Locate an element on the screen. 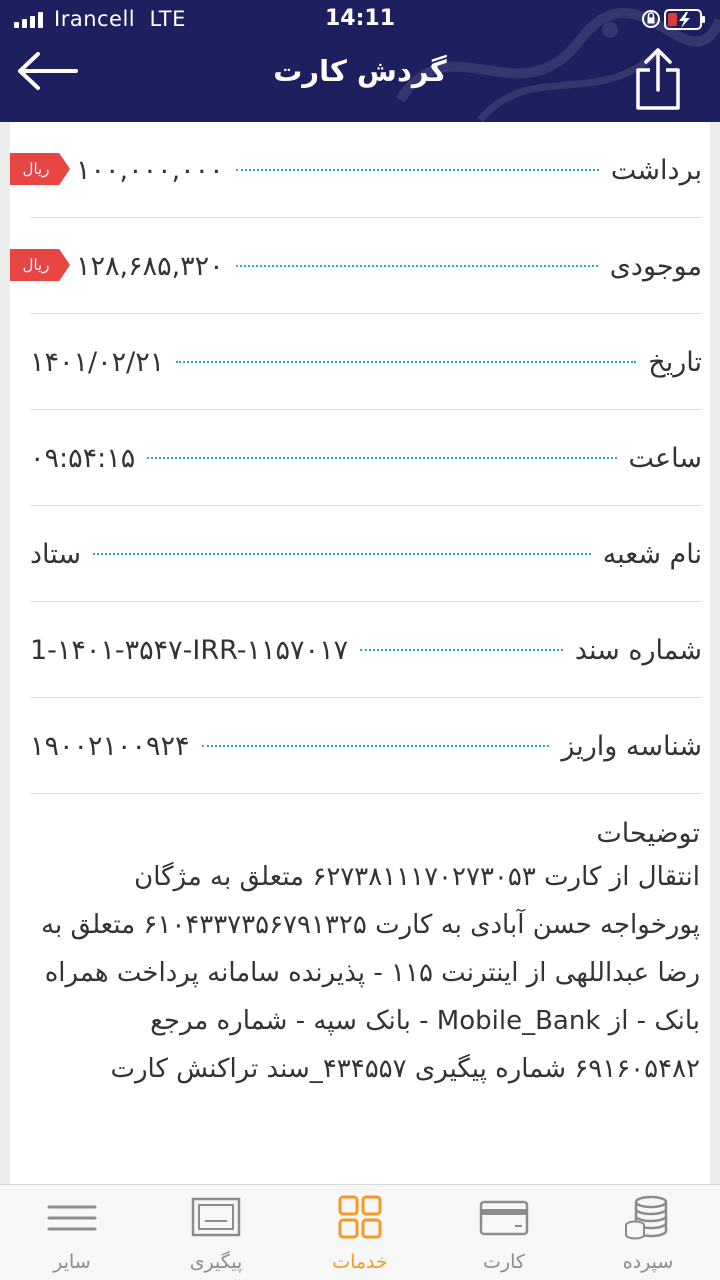 The height and width of the screenshot is (1280, 720). detail-label: موجودی is located at coordinates (655, 266).